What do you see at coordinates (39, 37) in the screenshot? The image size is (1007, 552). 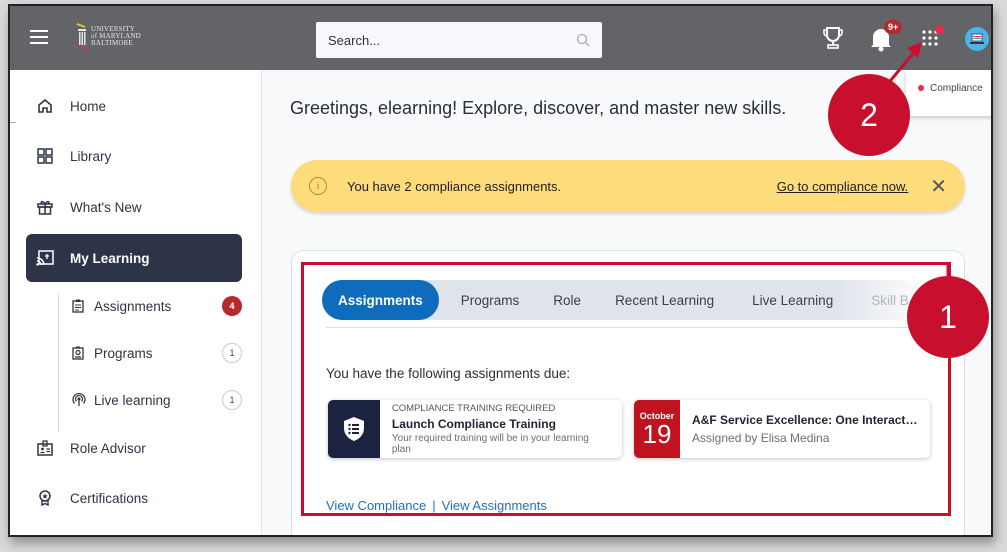 I see `menu-icon` at bounding box center [39, 37].